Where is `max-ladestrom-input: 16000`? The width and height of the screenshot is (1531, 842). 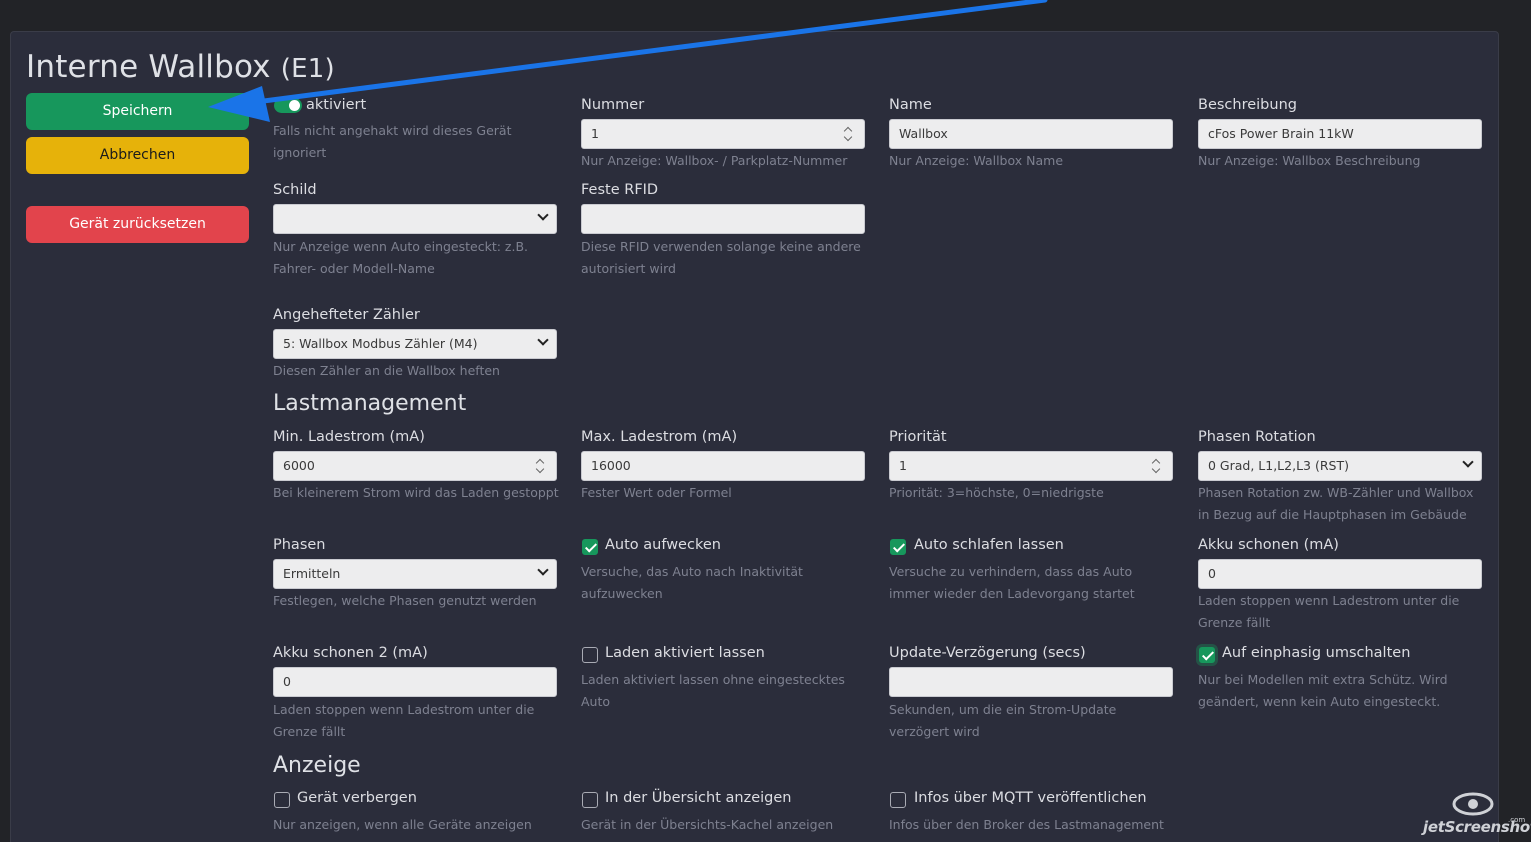
max-ladestrom-input: 16000 is located at coordinates (723, 466).